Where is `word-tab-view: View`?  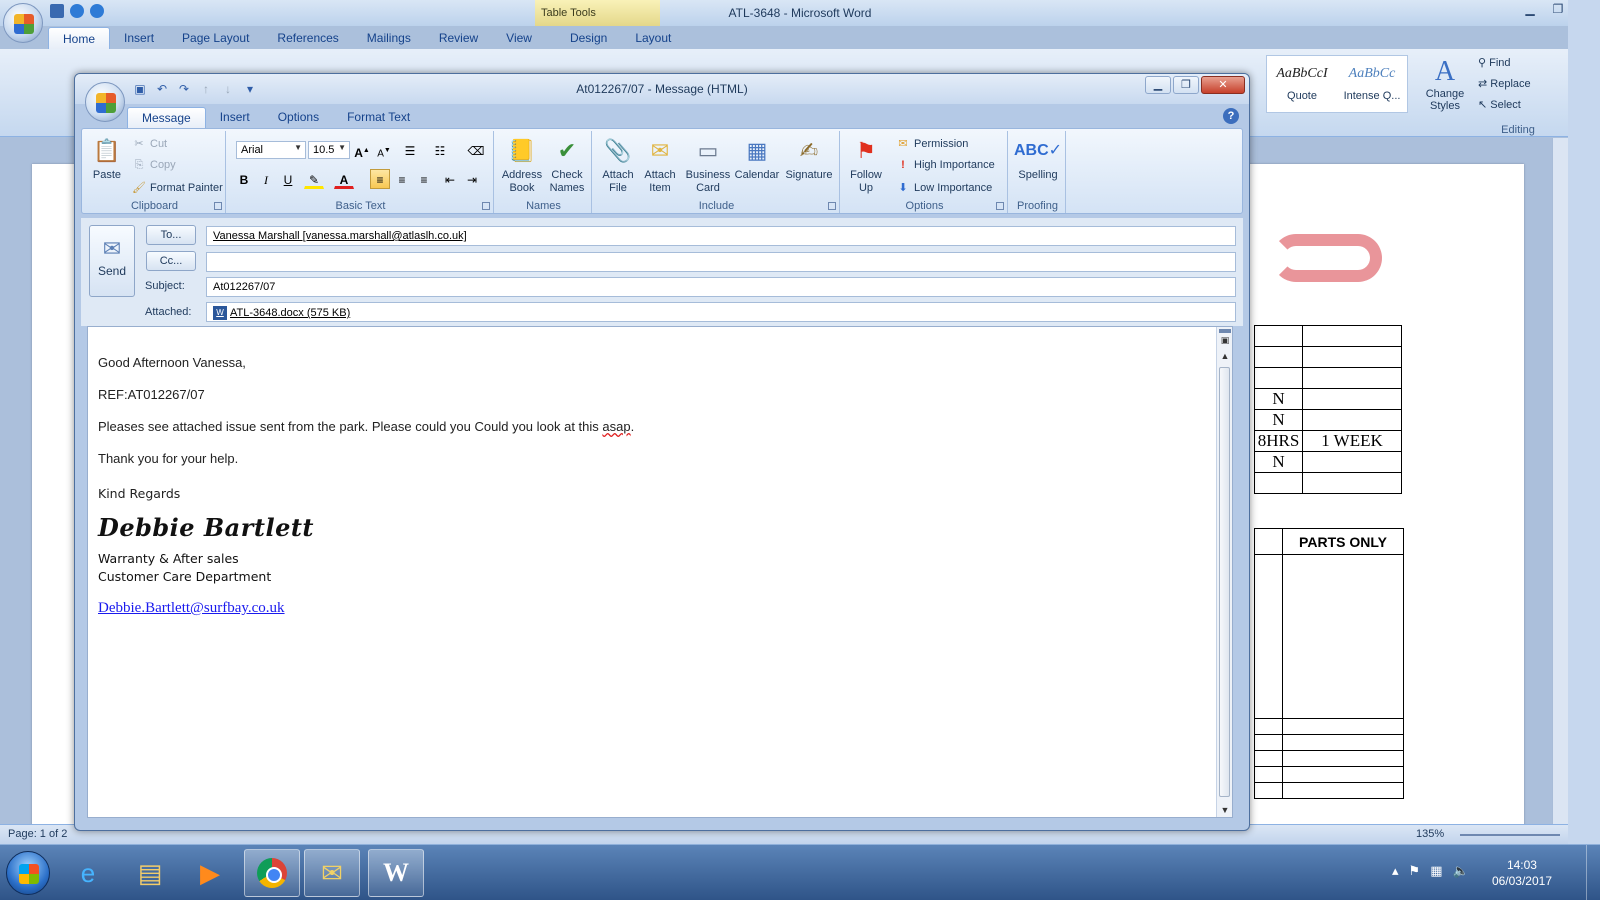
word-tab-view: View is located at coordinates (519, 38).